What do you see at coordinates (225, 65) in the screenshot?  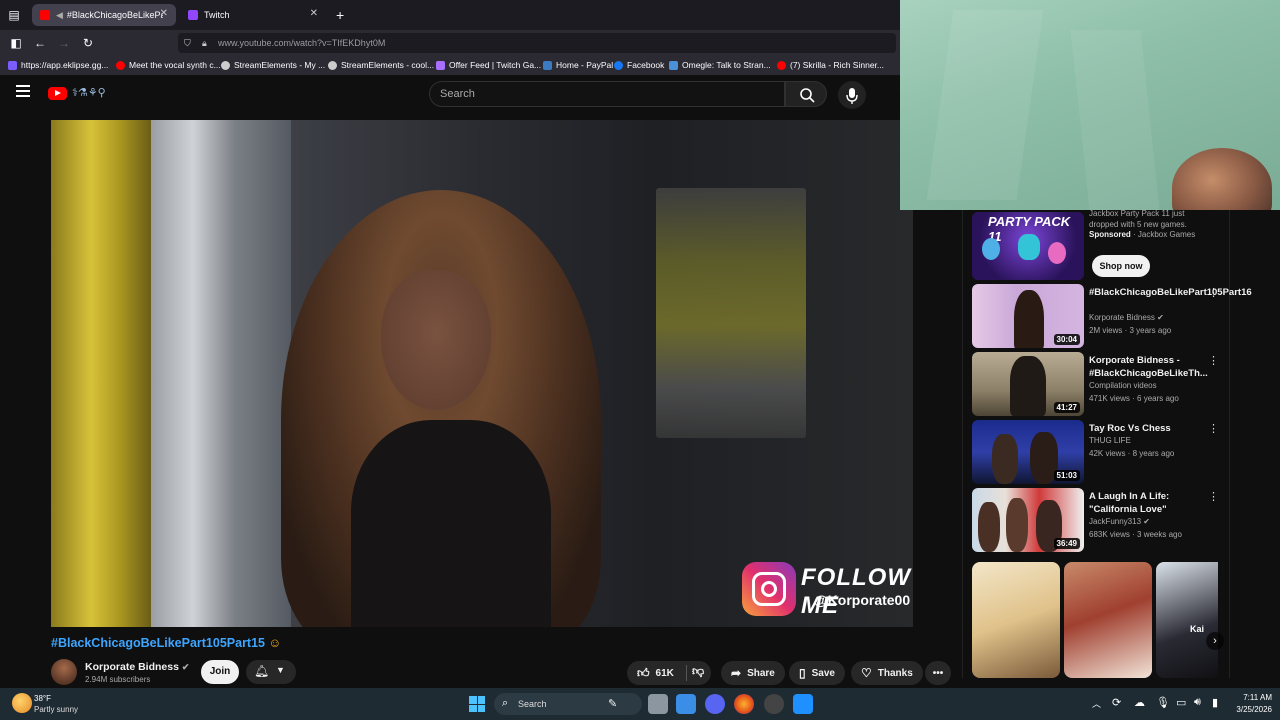 I see `streamelements-icon` at bounding box center [225, 65].